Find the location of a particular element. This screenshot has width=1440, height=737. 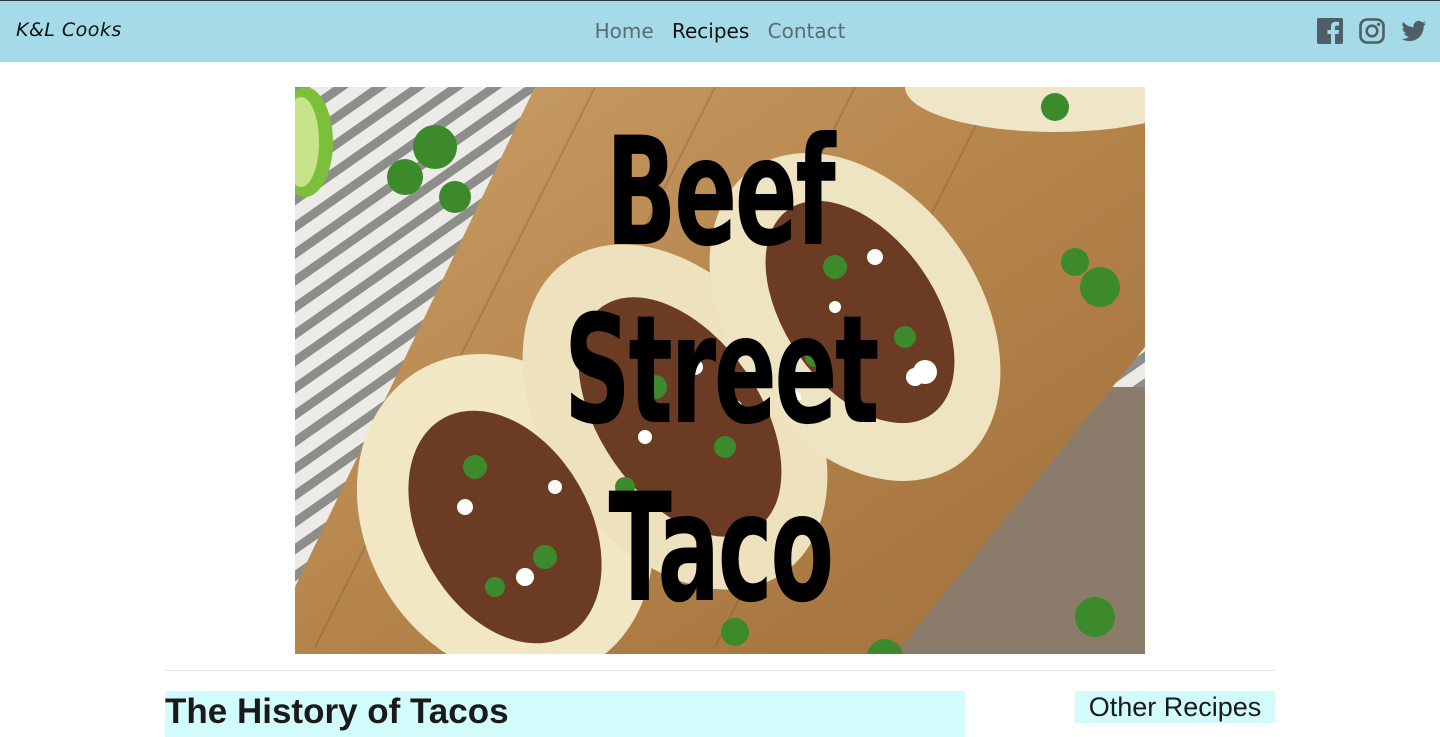

sidebar-heading: Other Recipes is located at coordinates (1175, 707).